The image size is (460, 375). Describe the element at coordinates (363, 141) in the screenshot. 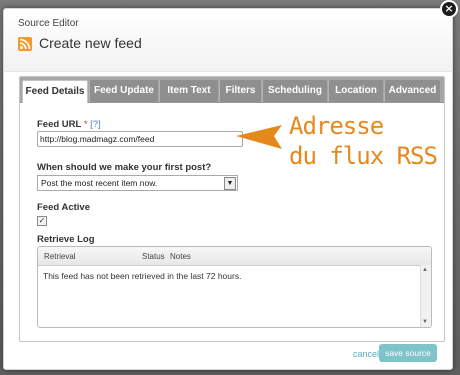

I see `annotation-text: Adresse du flux RSS` at that location.